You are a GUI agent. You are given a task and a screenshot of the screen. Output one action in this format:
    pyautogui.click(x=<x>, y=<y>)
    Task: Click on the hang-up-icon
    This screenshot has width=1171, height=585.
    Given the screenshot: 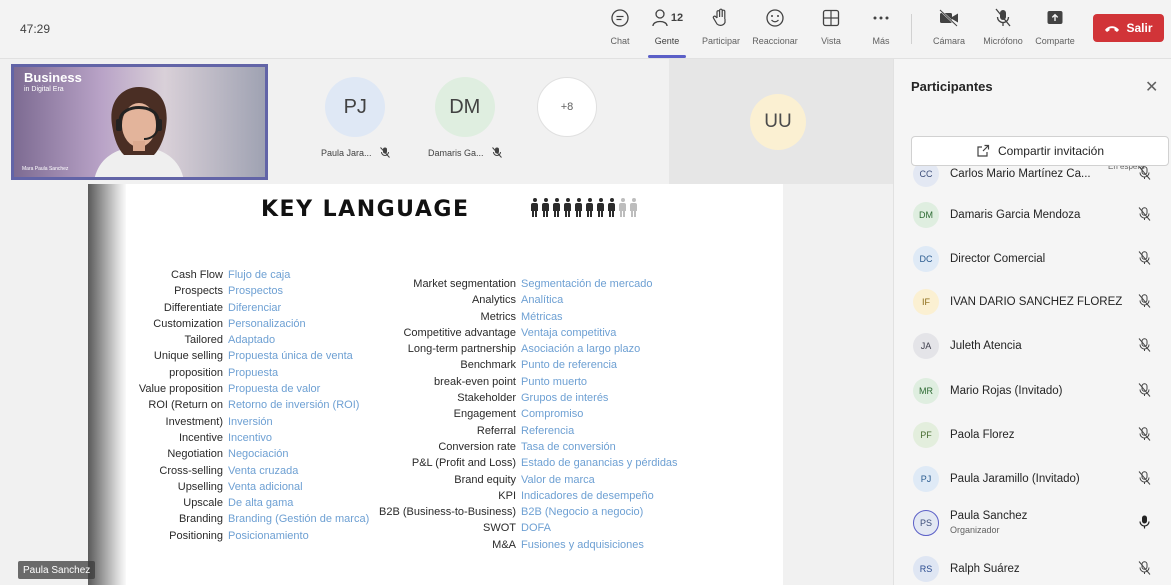 What is the action you would take?
    pyautogui.click(x=1112, y=28)
    